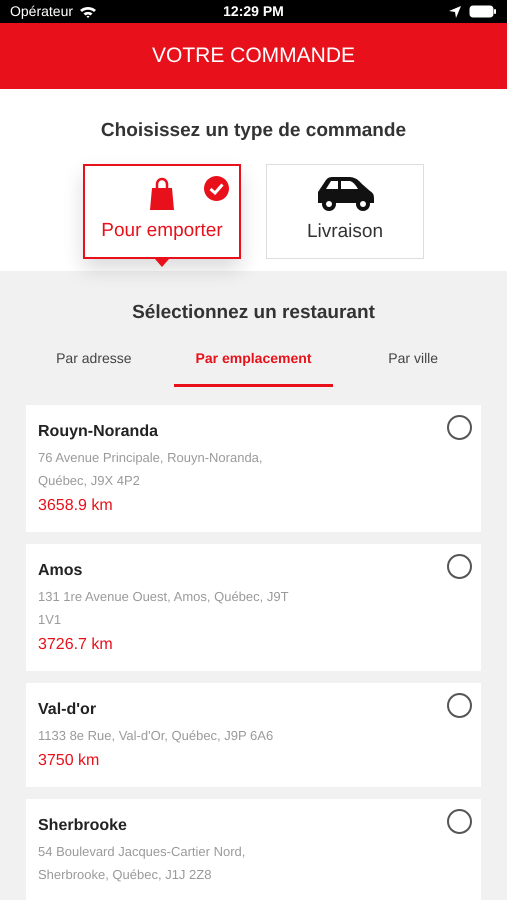 Image resolution: width=507 pixels, height=900 pixels. Describe the element at coordinates (151, 469) in the screenshot. I see `restaurant-address: 76 Avenue Principale, Rouyn-Noranda, Québec, J9X 4P2` at that location.